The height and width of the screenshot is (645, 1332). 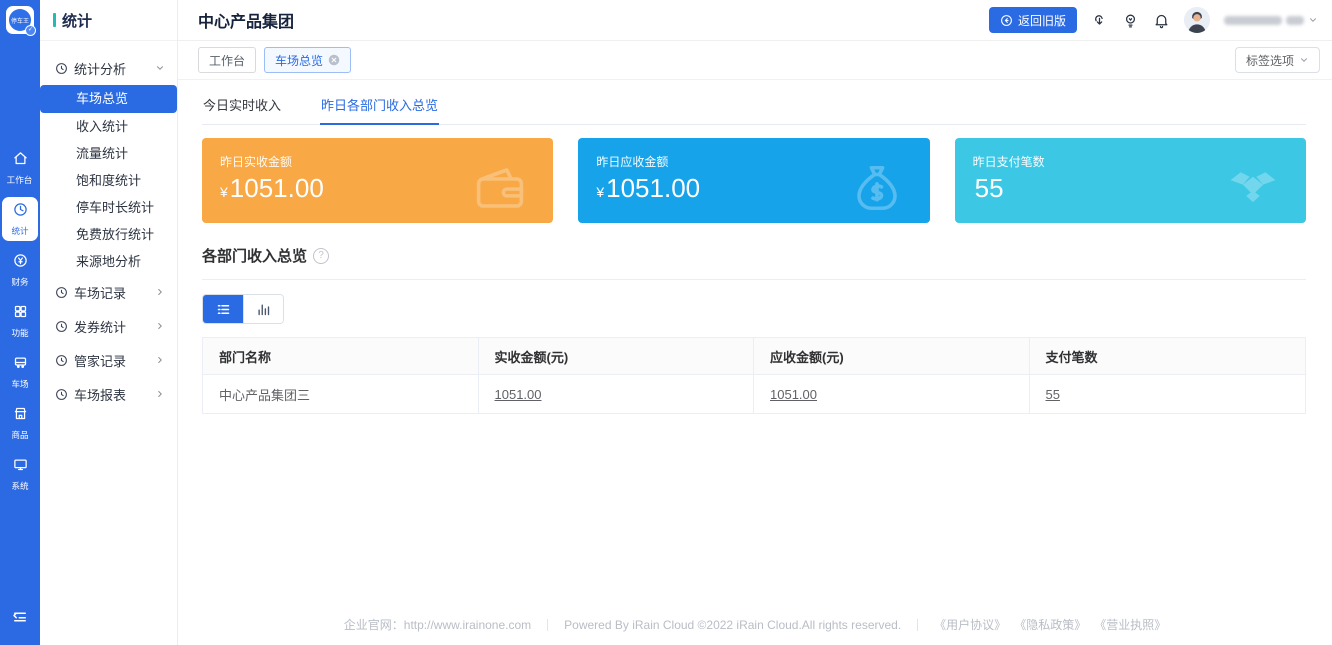 I want to click on column-header: 部门名称, so click(x=341, y=356).